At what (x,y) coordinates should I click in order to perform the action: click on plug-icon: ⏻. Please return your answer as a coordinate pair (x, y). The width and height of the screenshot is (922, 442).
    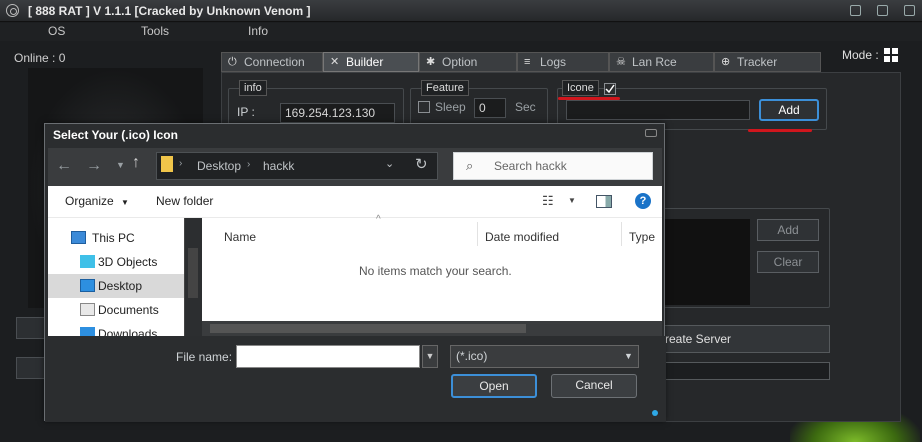
    Looking at the image, I should click on (232, 62).